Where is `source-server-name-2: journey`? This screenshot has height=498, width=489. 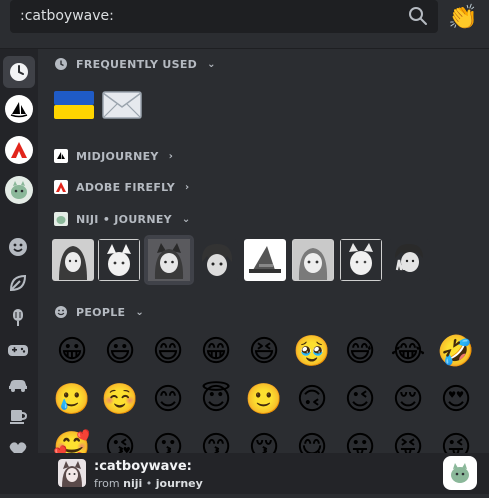 source-server-name-2: journey is located at coordinates (179, 483).